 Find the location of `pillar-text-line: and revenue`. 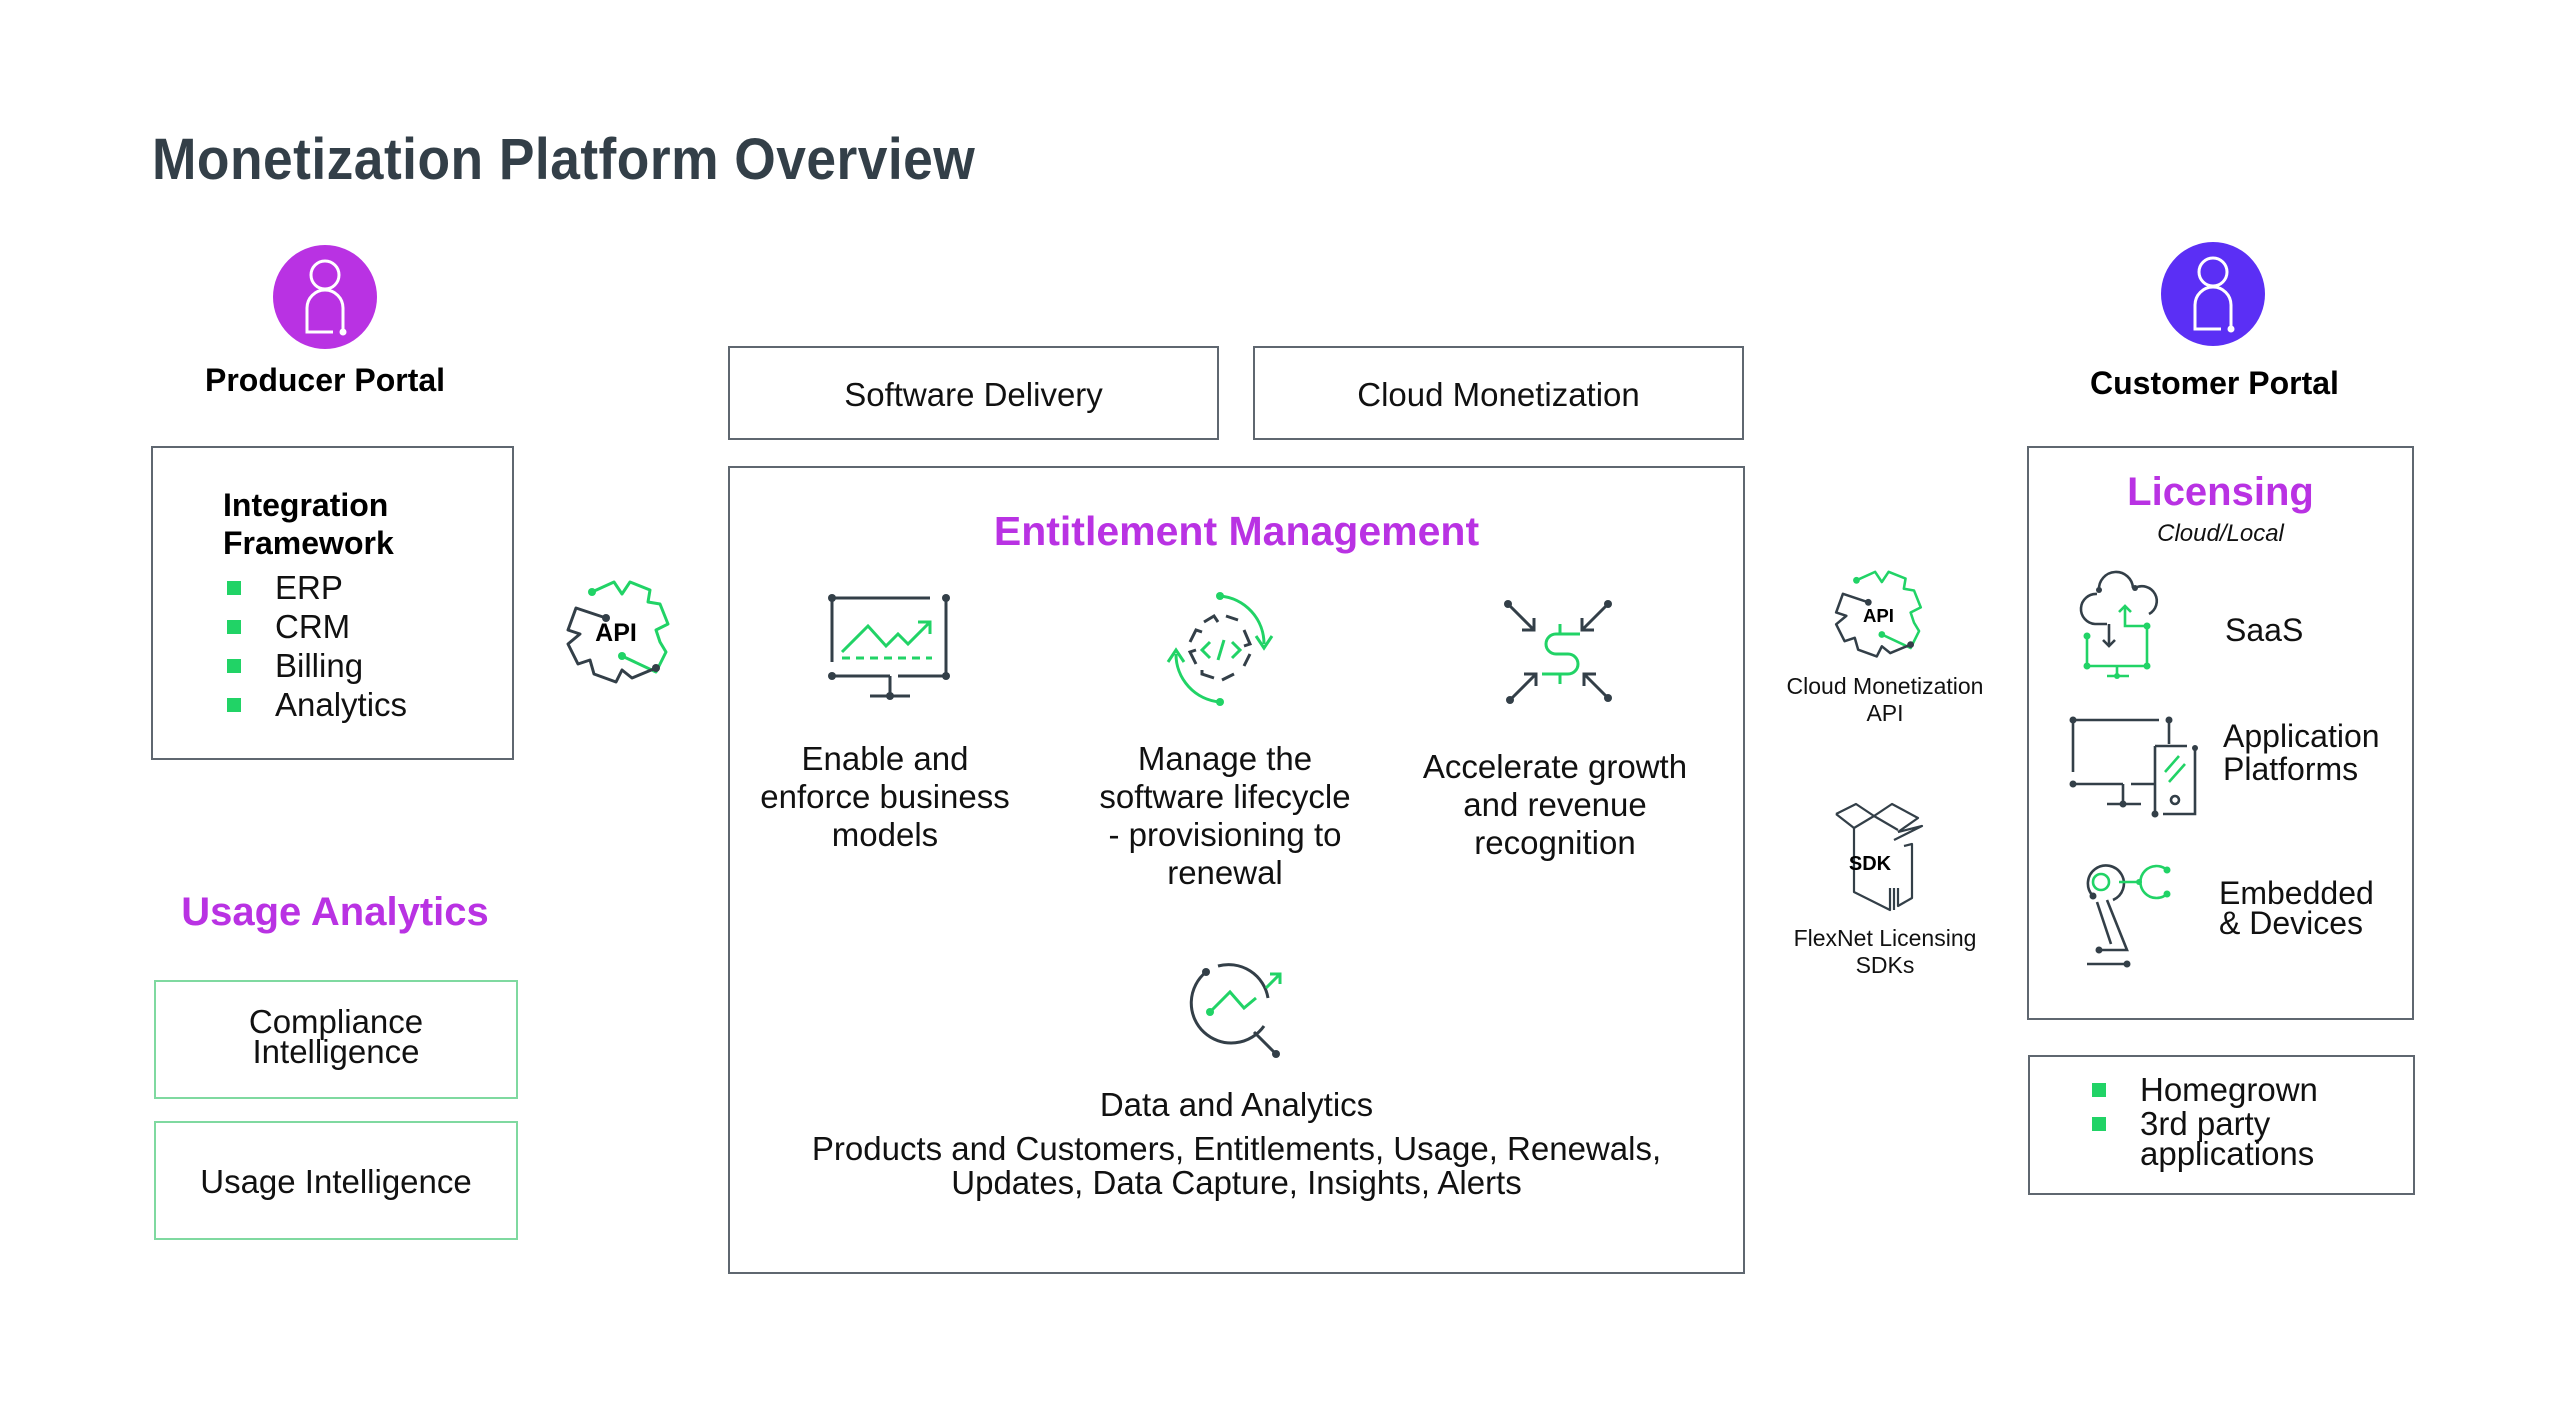

pillar-text-line: and revenue is located at coordinates (1555, 804).